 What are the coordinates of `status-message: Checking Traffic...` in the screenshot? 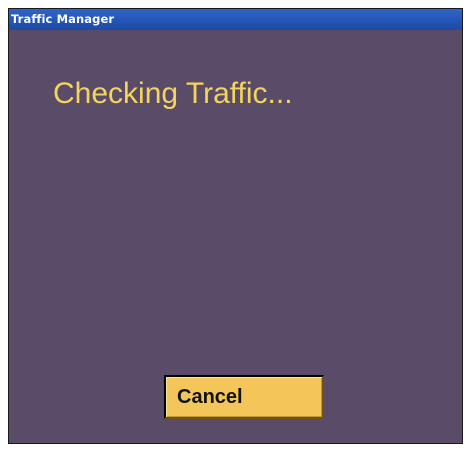 It's located at (173, 93).